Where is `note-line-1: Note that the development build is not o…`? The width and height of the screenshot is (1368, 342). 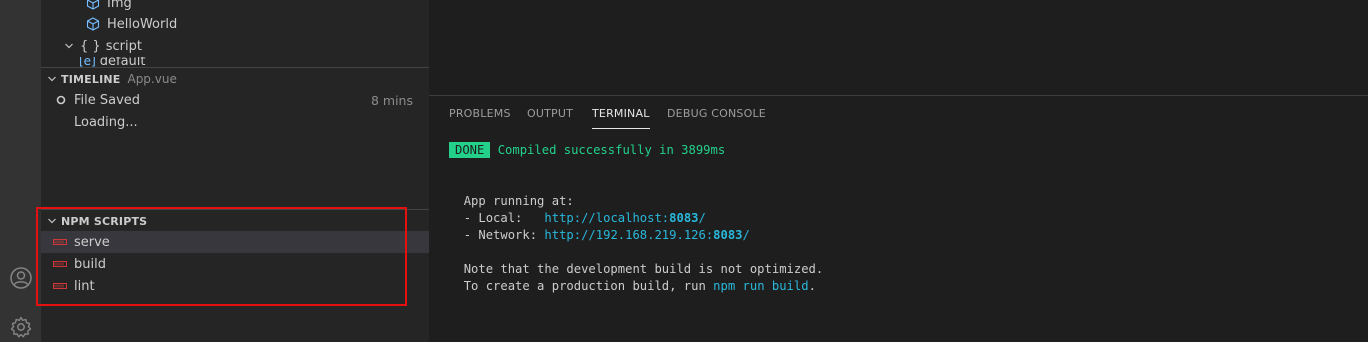 note-line-1: Note that the development build is not o… is located at coordinates (643, 269).